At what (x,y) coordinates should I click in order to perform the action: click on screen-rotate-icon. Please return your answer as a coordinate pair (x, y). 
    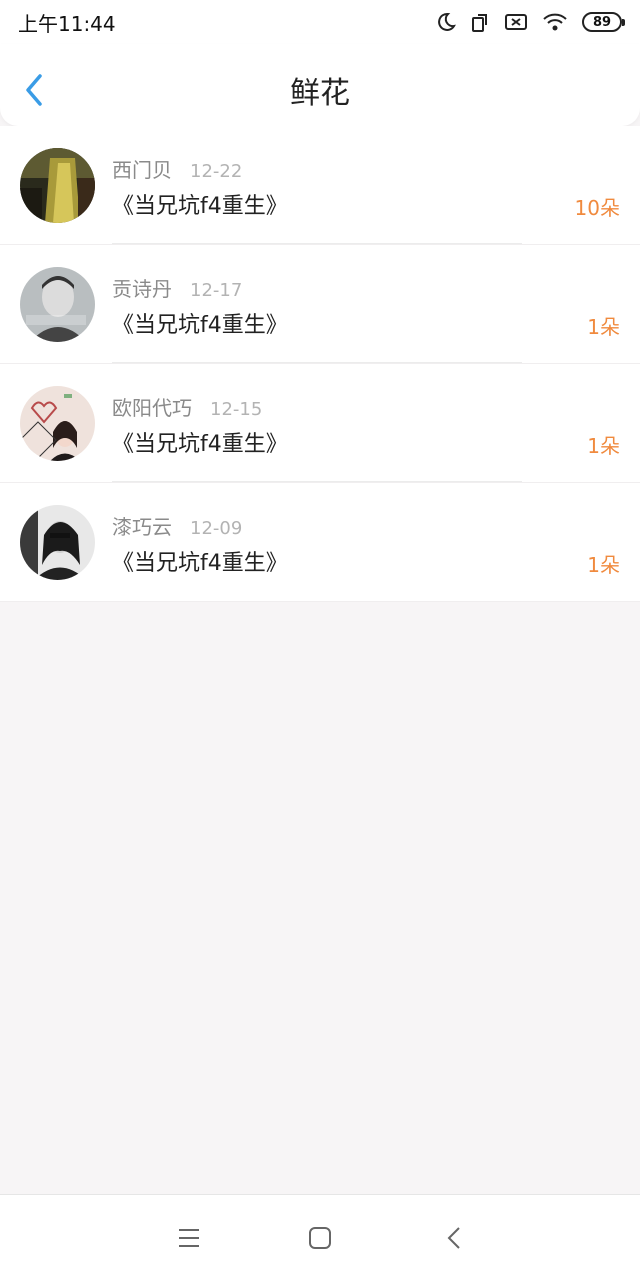
    Looking at the image, I should click on (480, 22).